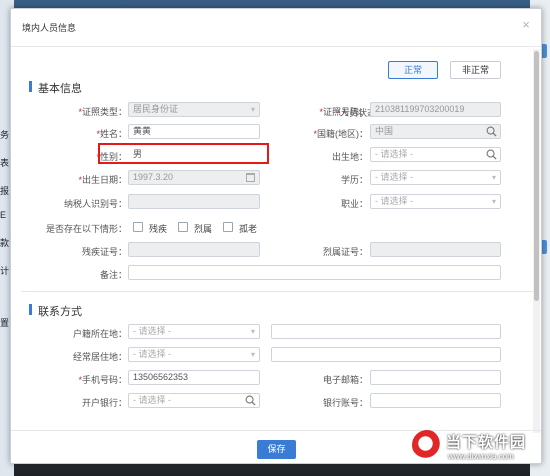 The image size is (550, 476). Describe the element at coordinates (194, 201) in the screenshot. I see `taxpayer-id-field` at that location.